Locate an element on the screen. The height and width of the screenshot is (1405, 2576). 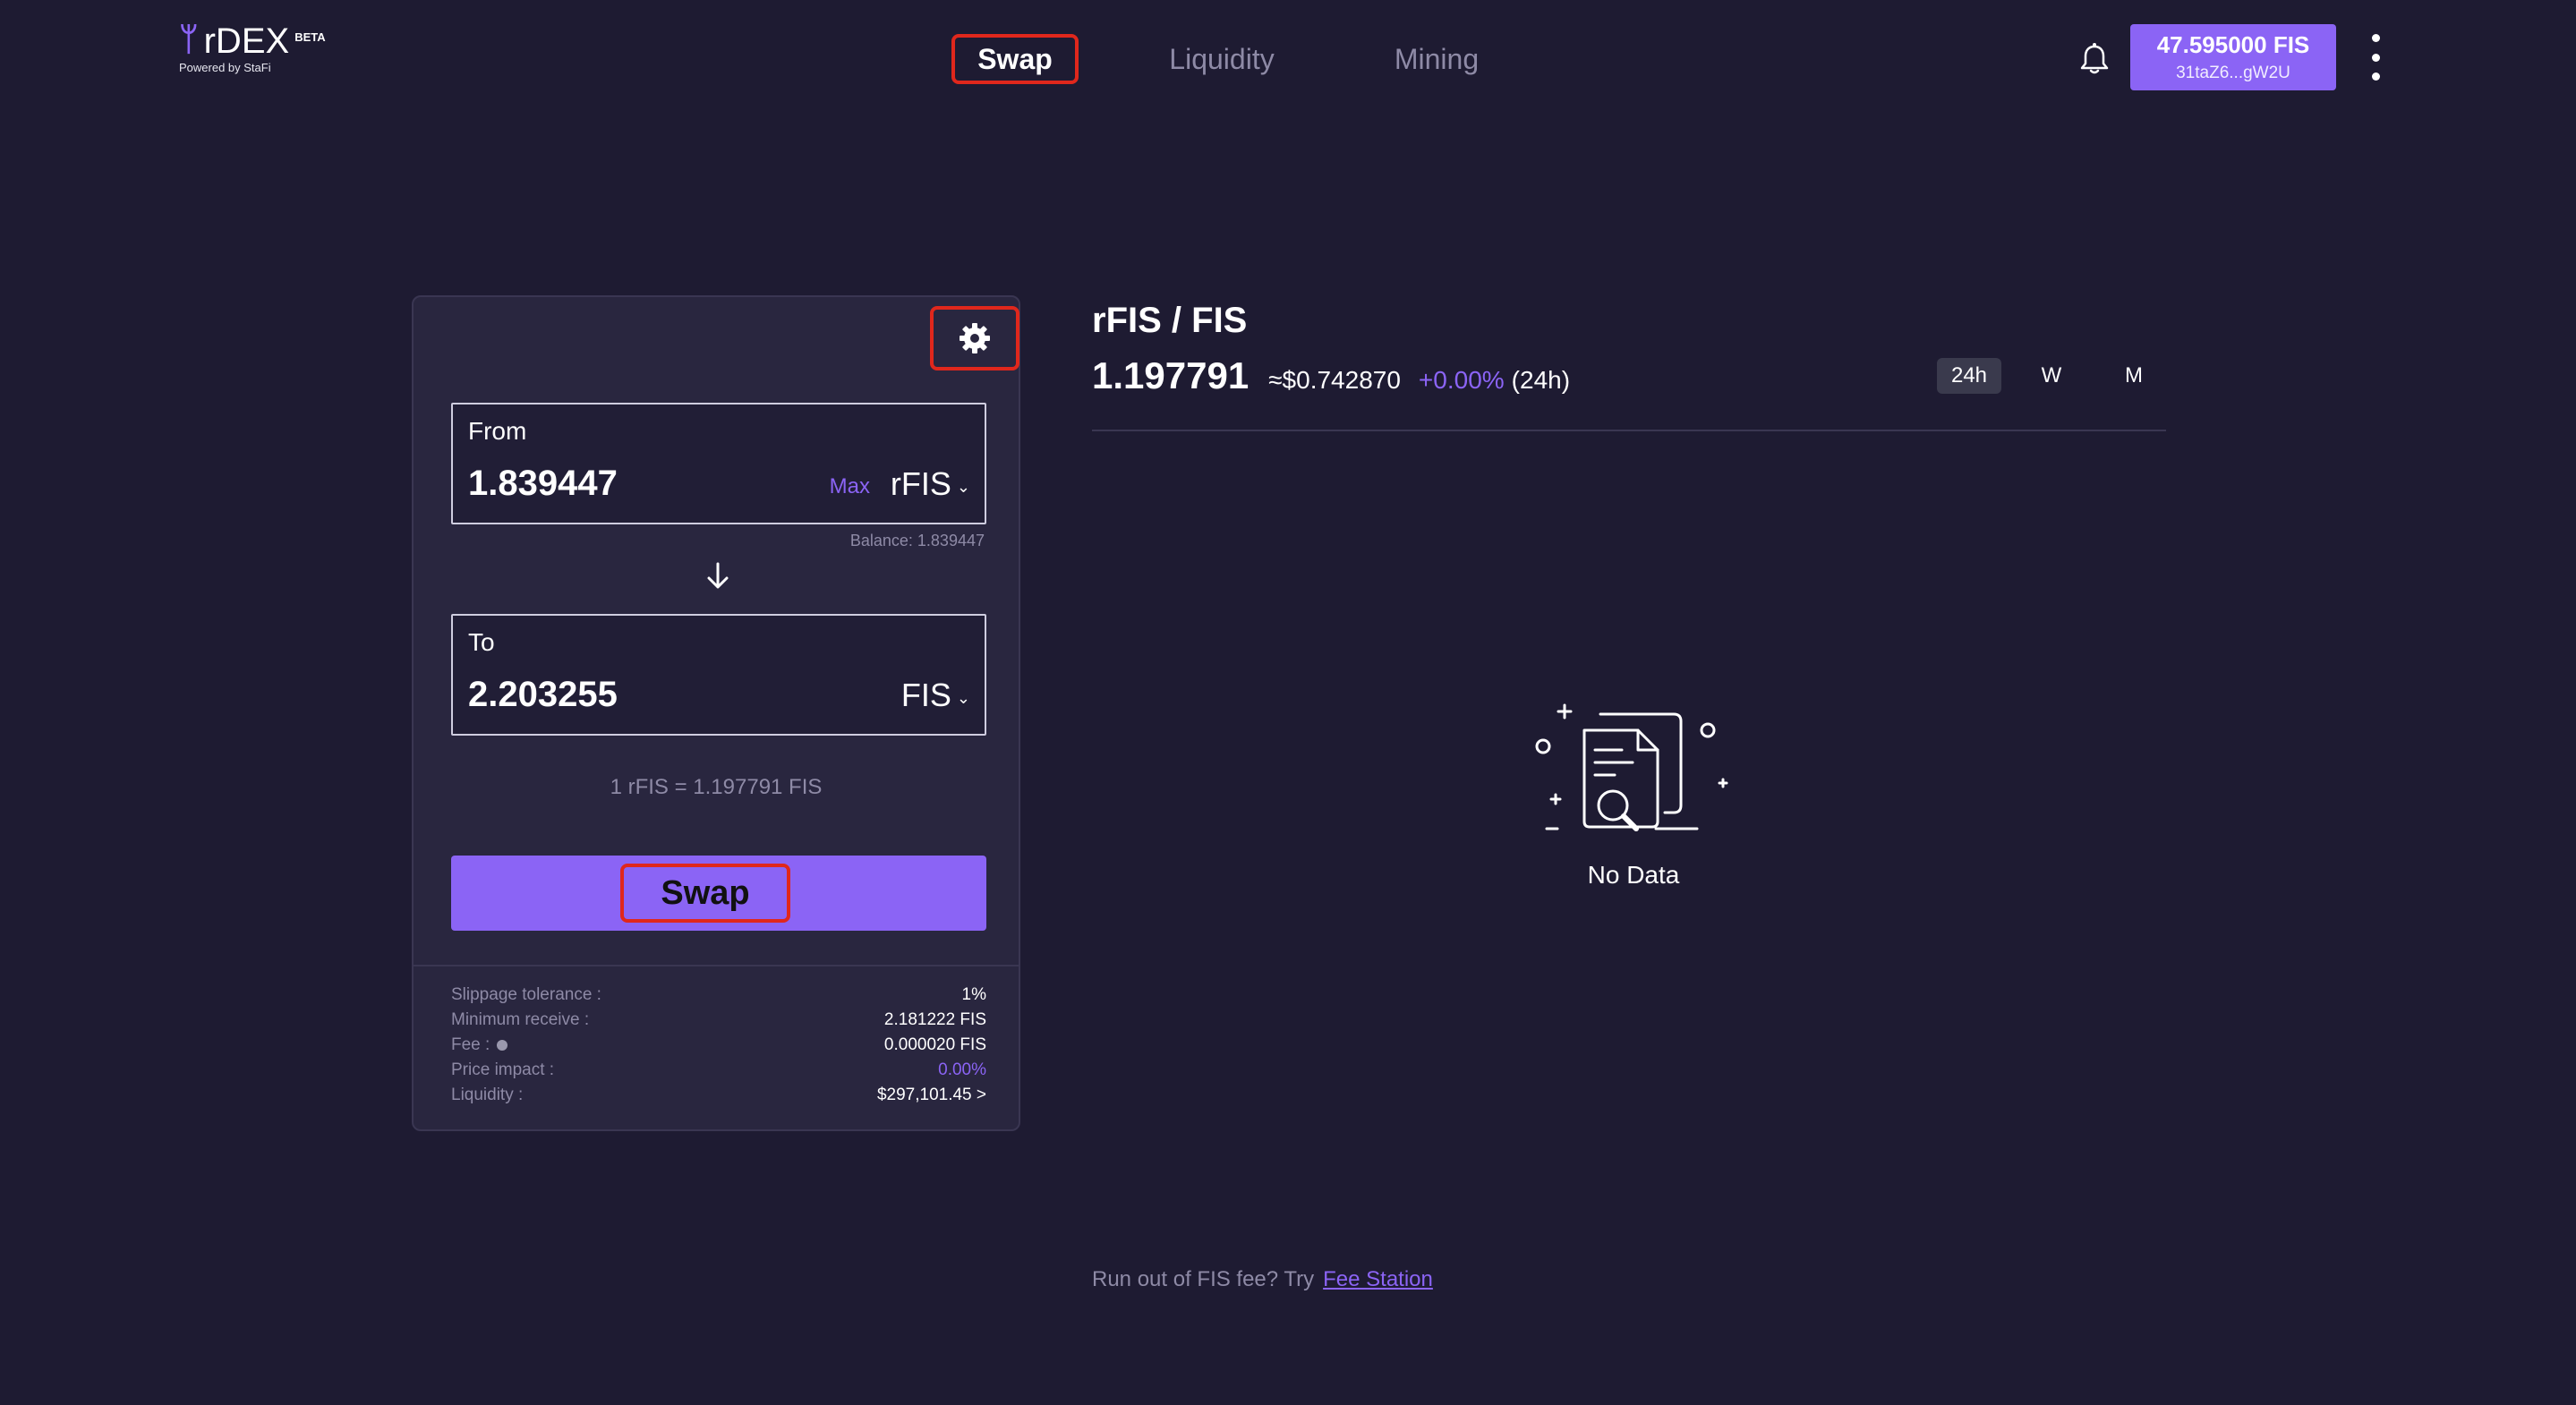
detail-row-price-impact: Price impact : 0.00% is located at coordinates (718, 1070).